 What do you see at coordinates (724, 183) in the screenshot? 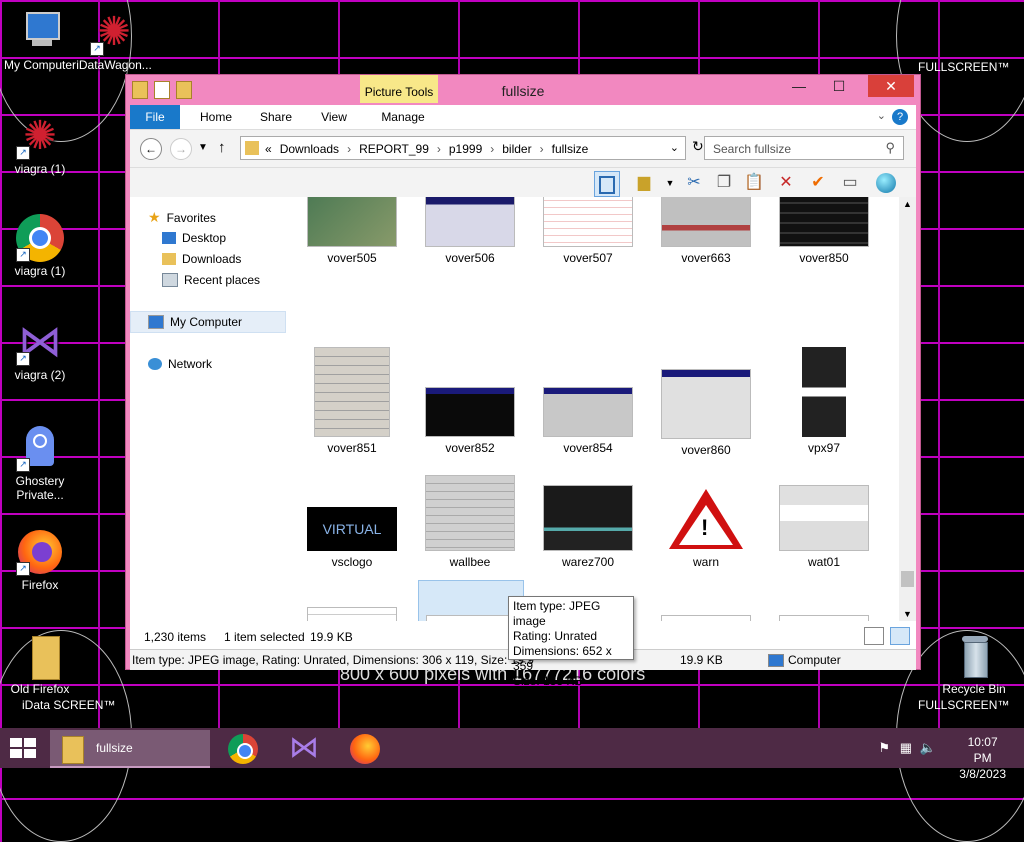
I see `copy-icon: ❐` at bounding box center [724, 183].